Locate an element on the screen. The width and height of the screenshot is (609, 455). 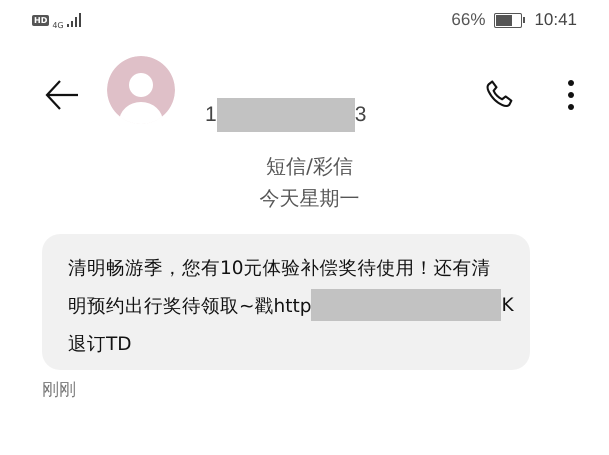
date-label: 今天星期一 is located at coordinates (310, 198).